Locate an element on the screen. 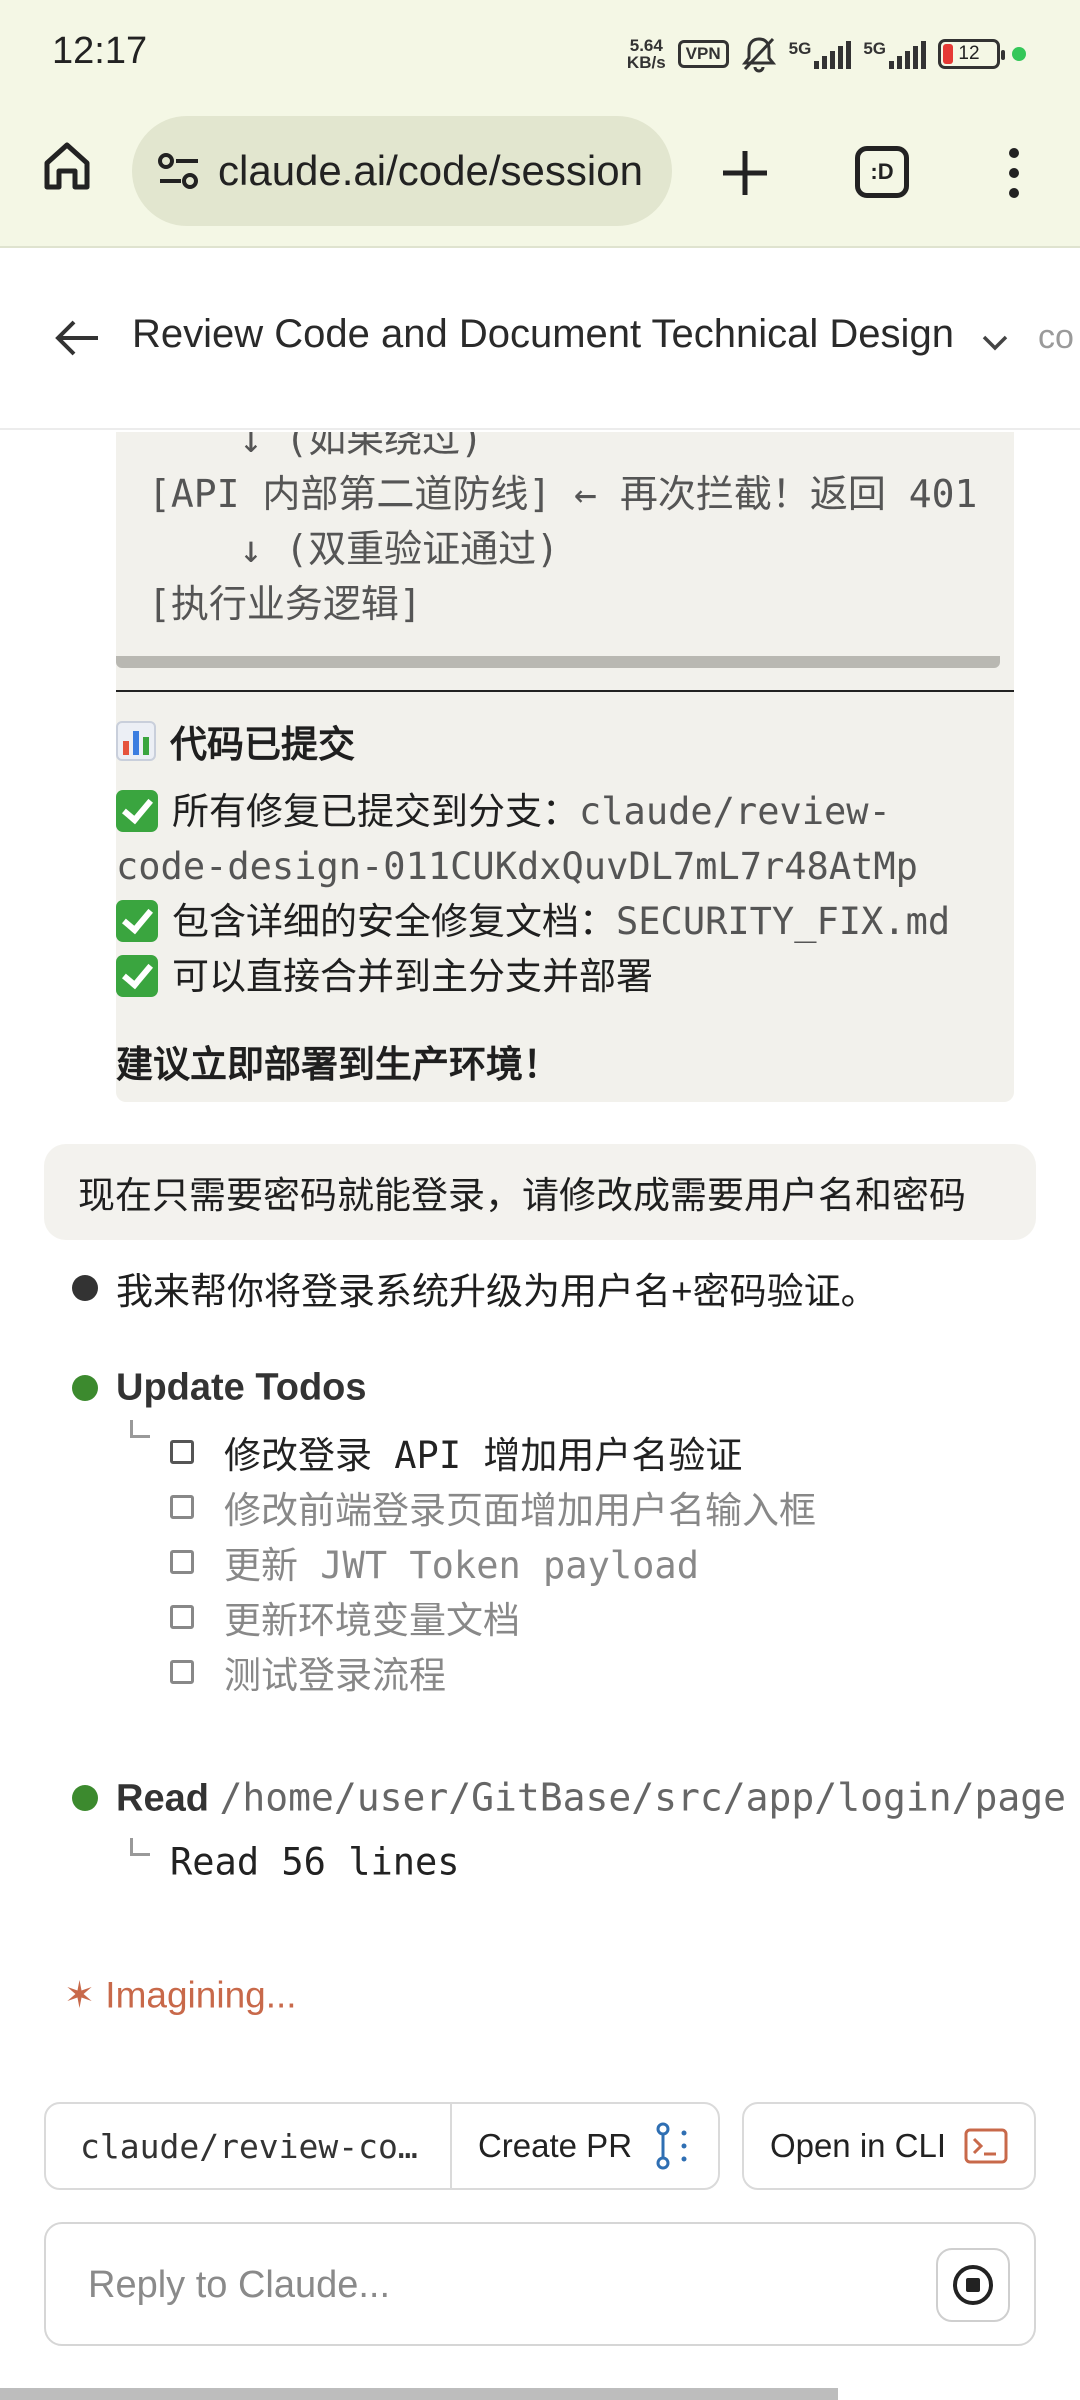  summary-heading: 代码已提交 is located at coordinates (235, 741).